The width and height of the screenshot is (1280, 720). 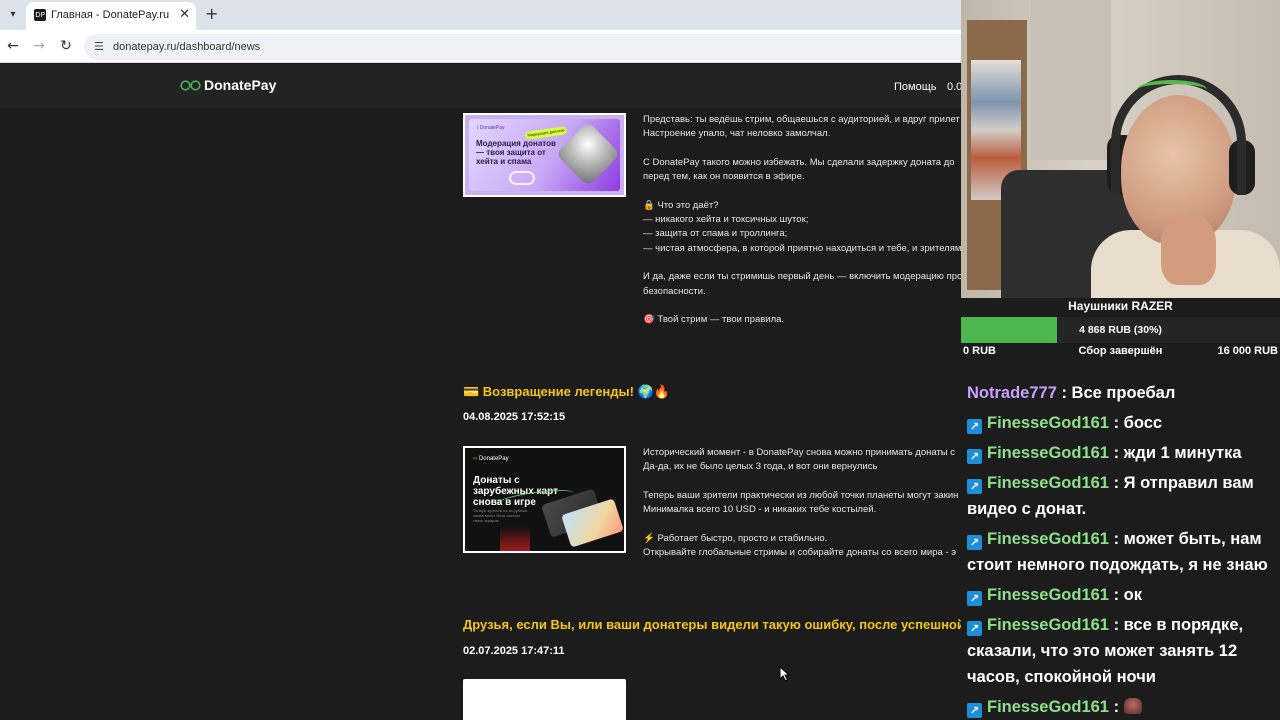 What do you see at coordinates (514, 417) in the screenshot?
I see `news-date: 04.08.2025 17:52:15` at bounding box center [514, 417].